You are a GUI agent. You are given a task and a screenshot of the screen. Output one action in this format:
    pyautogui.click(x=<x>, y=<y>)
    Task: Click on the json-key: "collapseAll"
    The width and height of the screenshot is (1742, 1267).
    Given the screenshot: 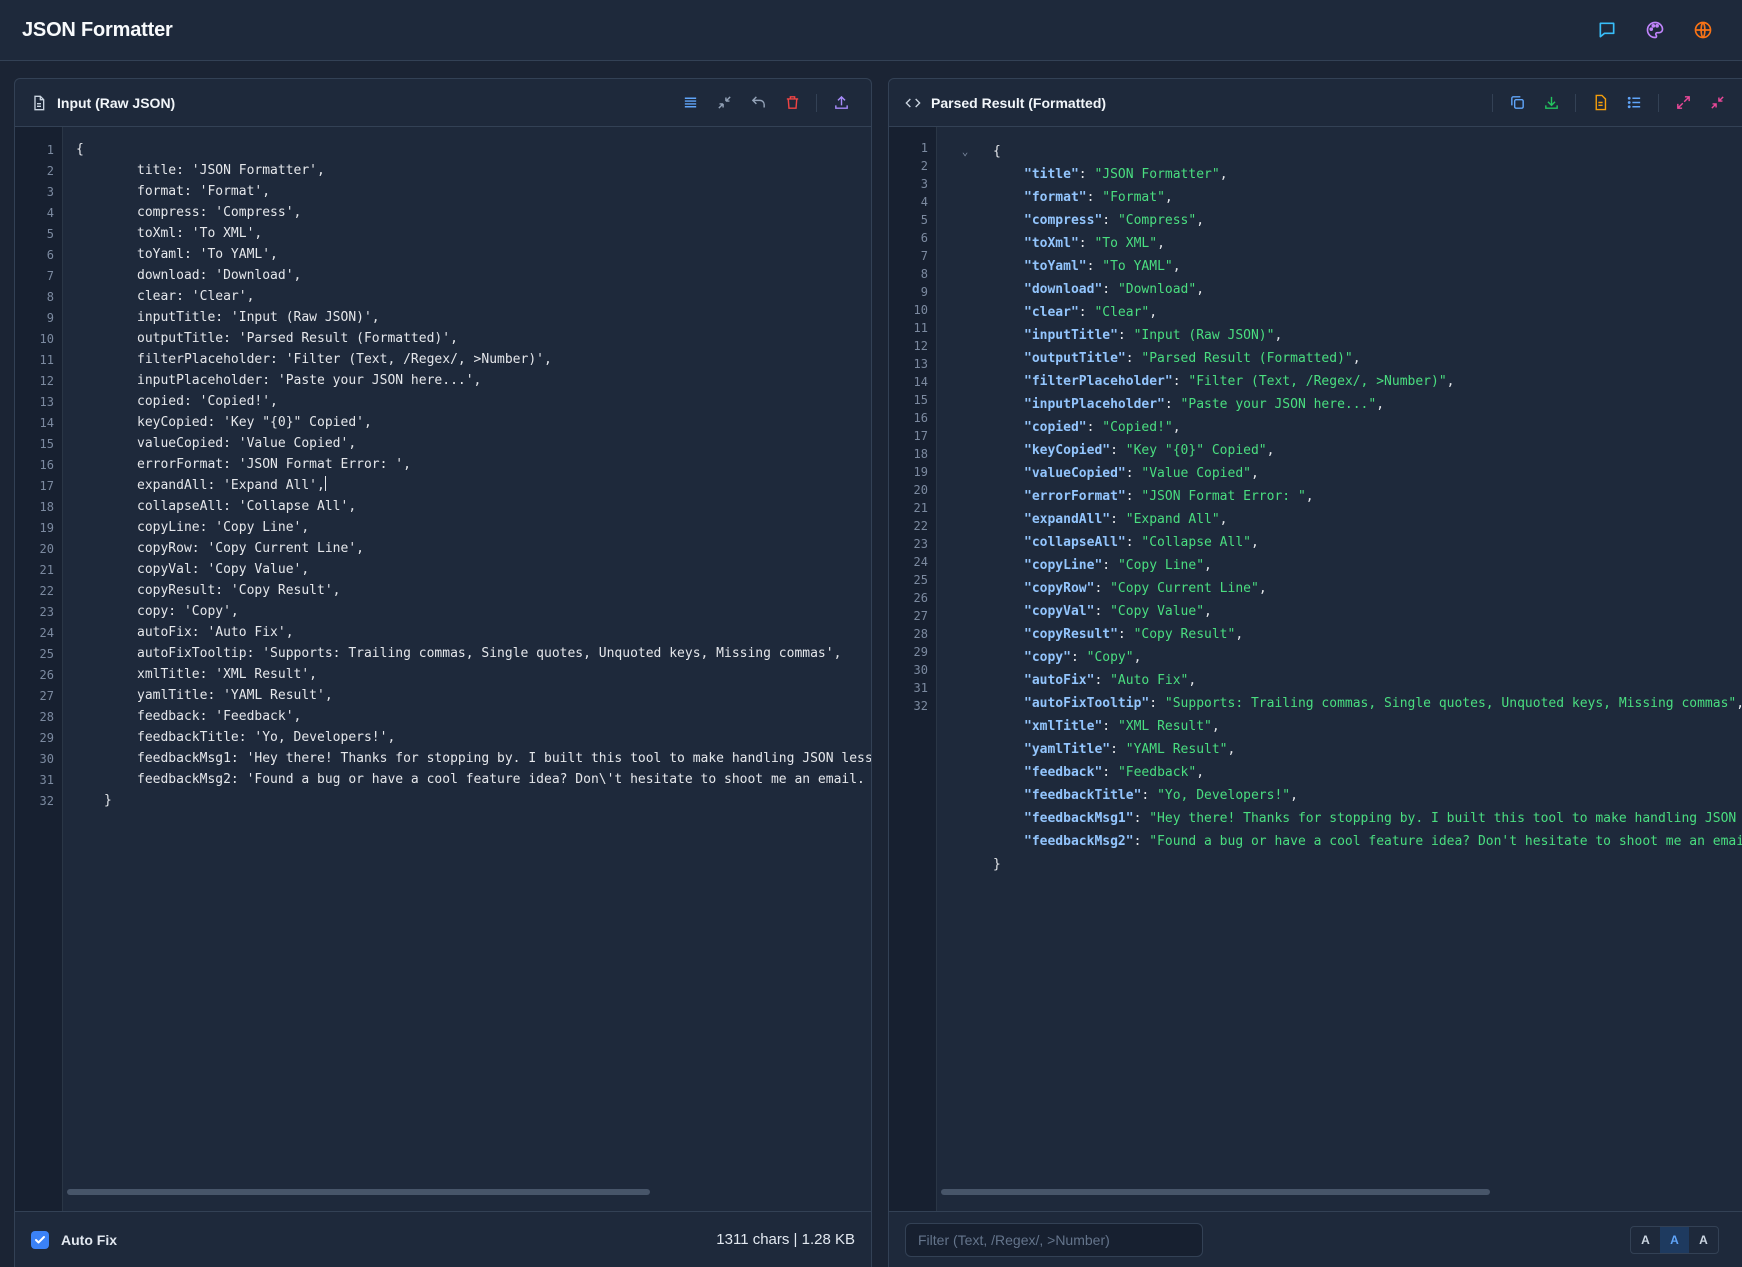 What is the action you would take?
    pyautogui.click(x=1075, y=542)
    